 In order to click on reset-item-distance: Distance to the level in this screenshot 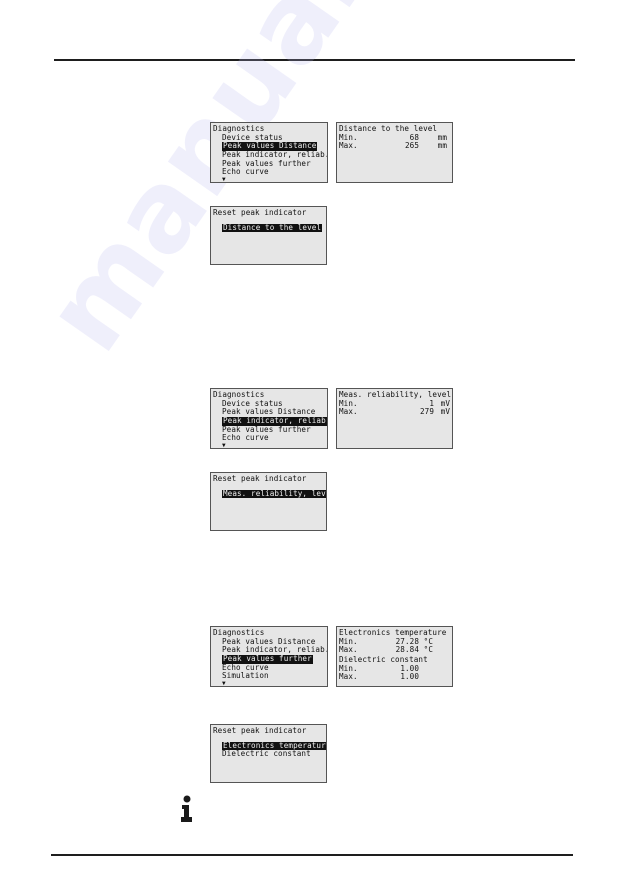, I will do `click(272, 228)`.